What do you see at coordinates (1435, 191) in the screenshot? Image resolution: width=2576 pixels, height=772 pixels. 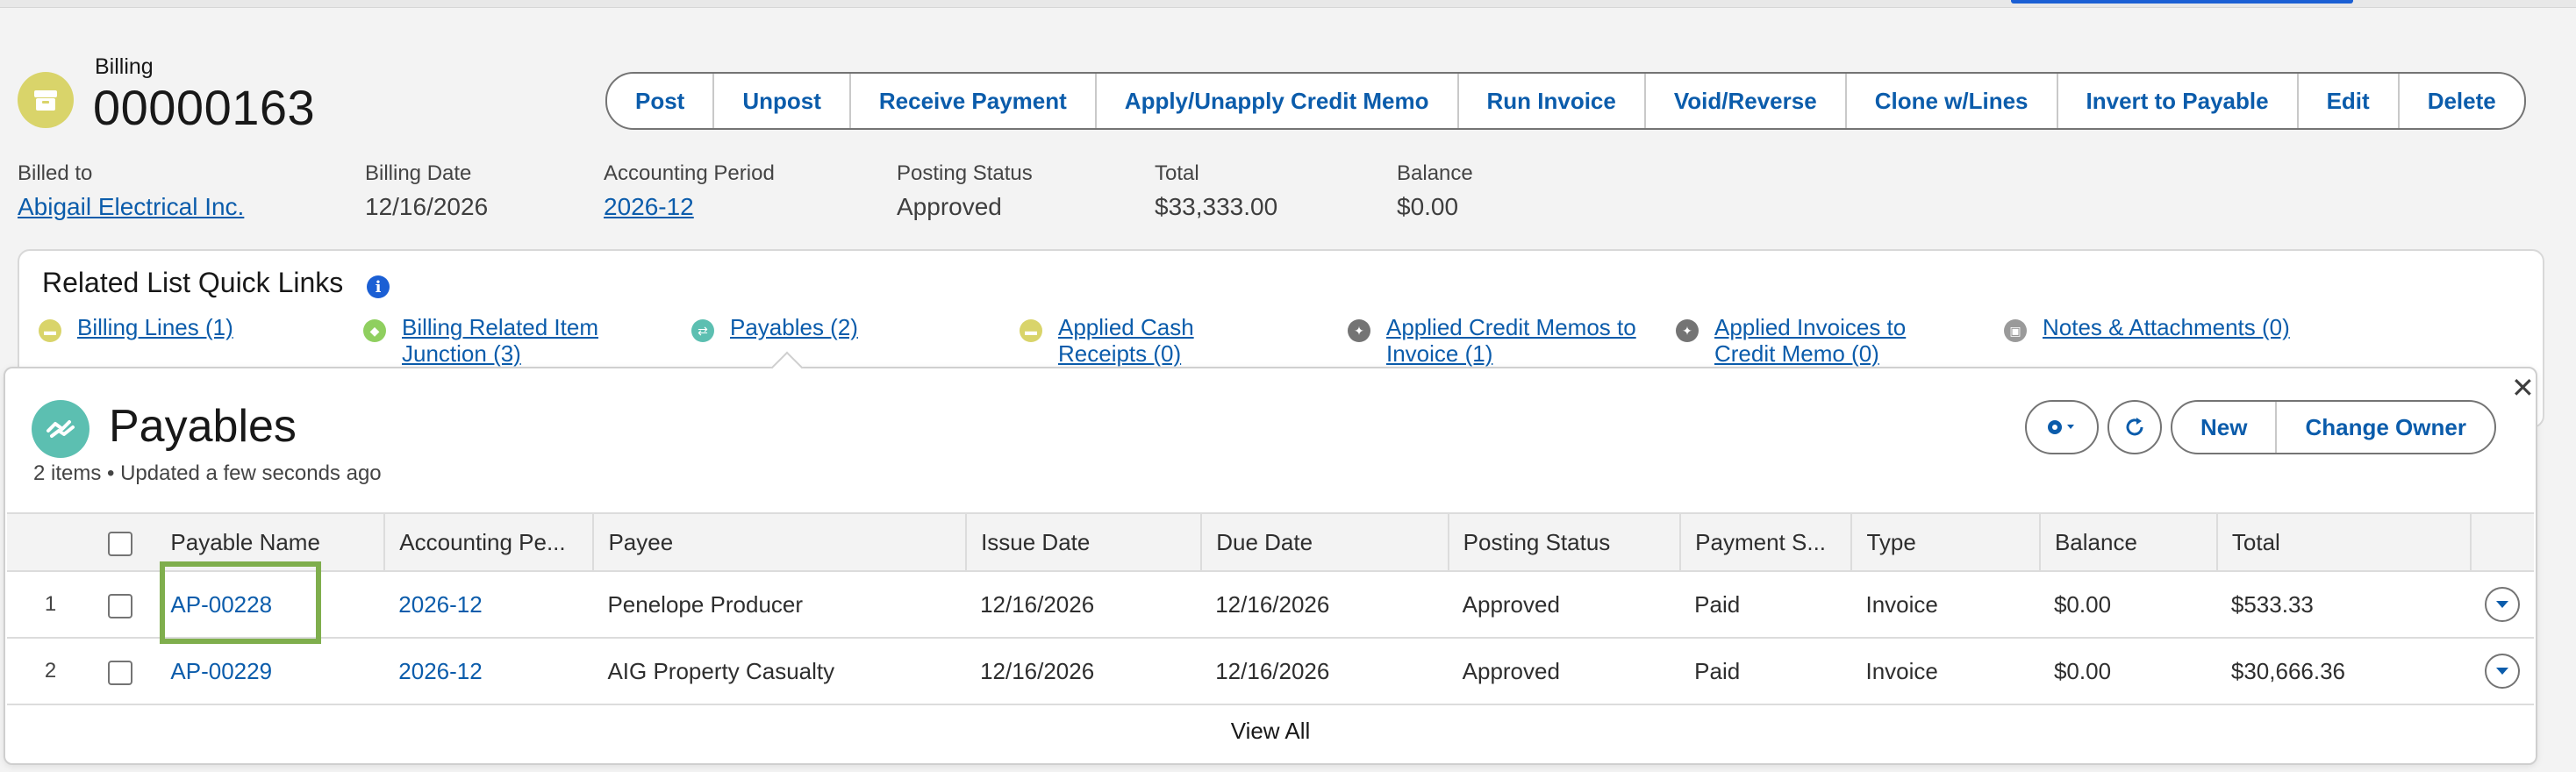 I see `field-balance: Balance $0.00` at bounding box center [1435, 191].